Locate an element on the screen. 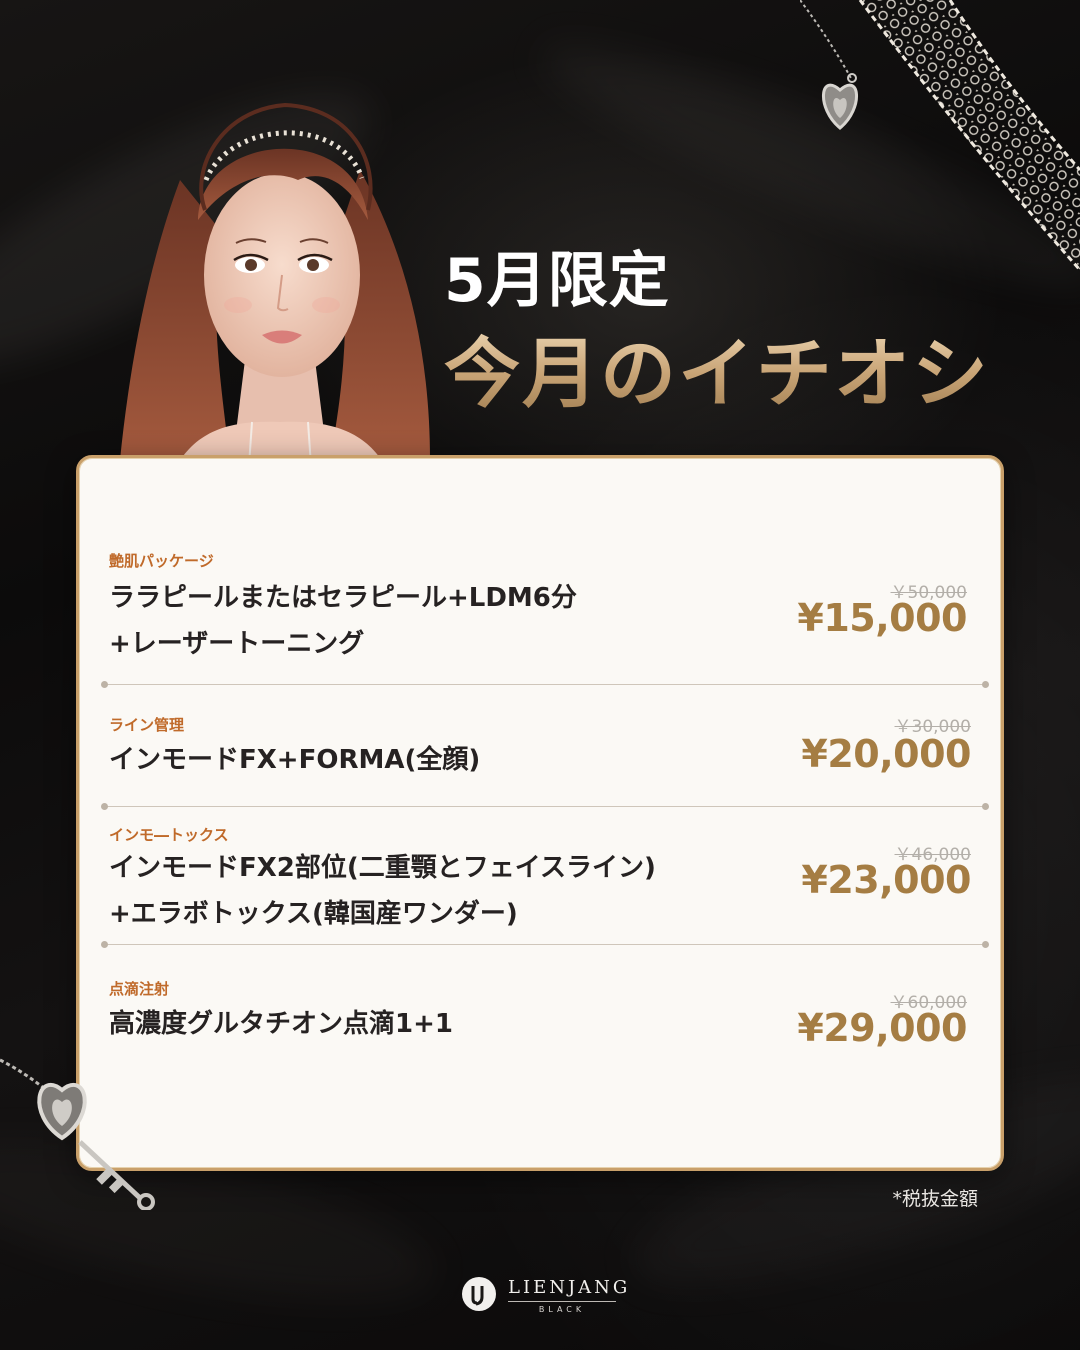 This screenshot has height=1350, width=1080. brand-divider is located at coordinates (562, 1301).